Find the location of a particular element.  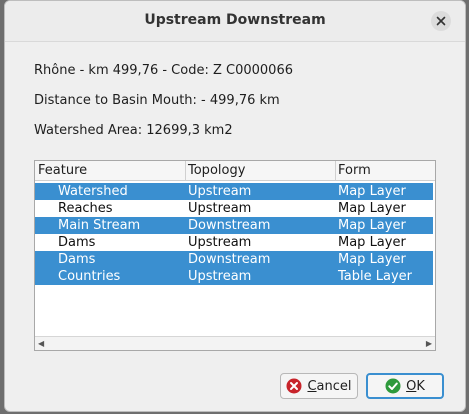

close-icon is located at coordinates (441, 21).